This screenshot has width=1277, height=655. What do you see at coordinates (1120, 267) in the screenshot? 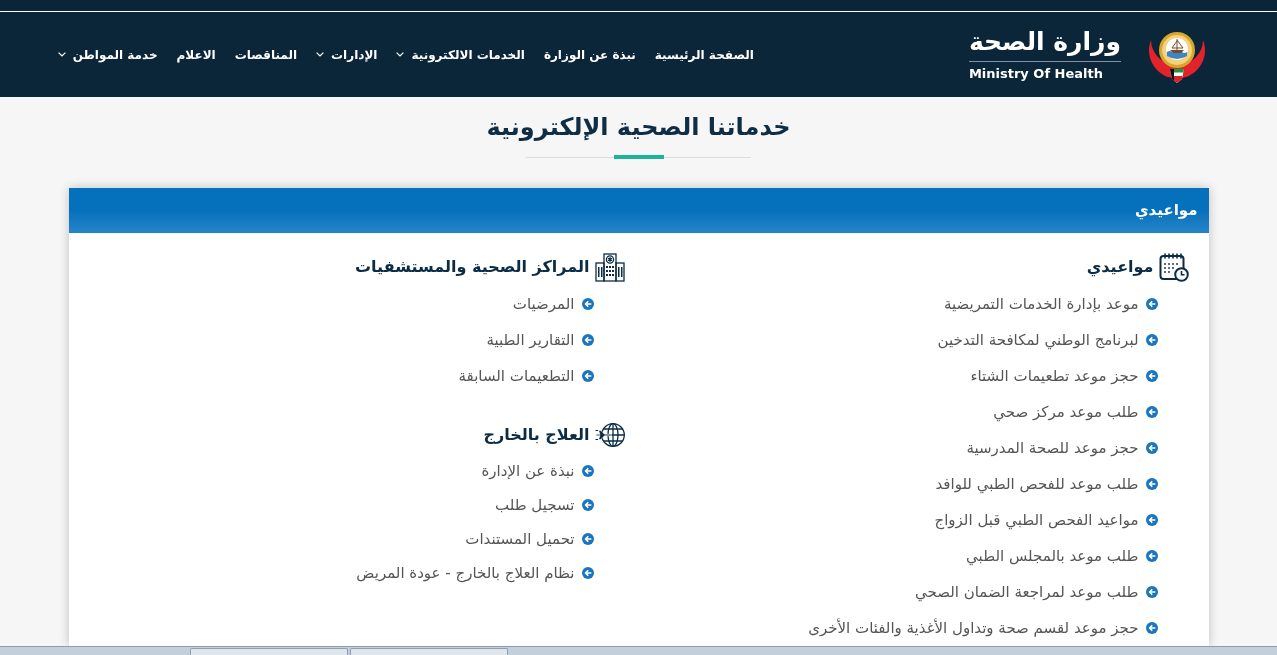
I see `section-heading: مواعيدي` at bounding box center [1120, 267].